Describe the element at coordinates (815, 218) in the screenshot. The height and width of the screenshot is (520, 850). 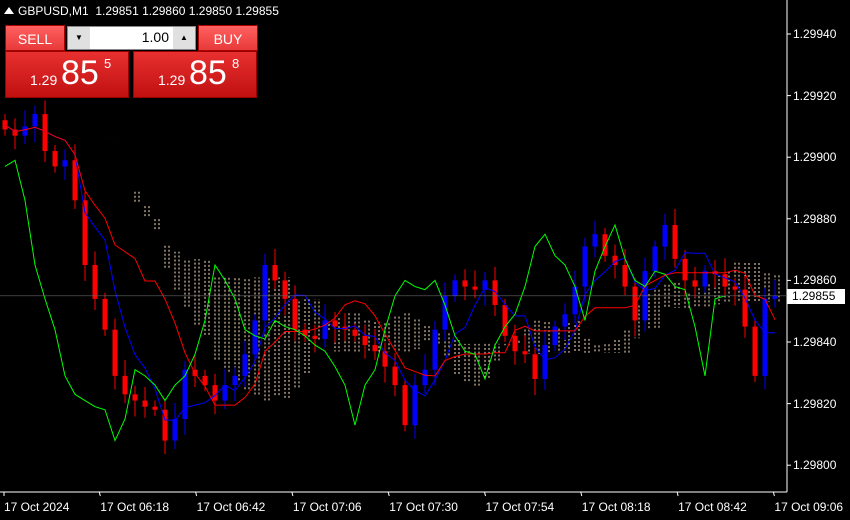
I see `y-axis-label: 1.29880` at that location.